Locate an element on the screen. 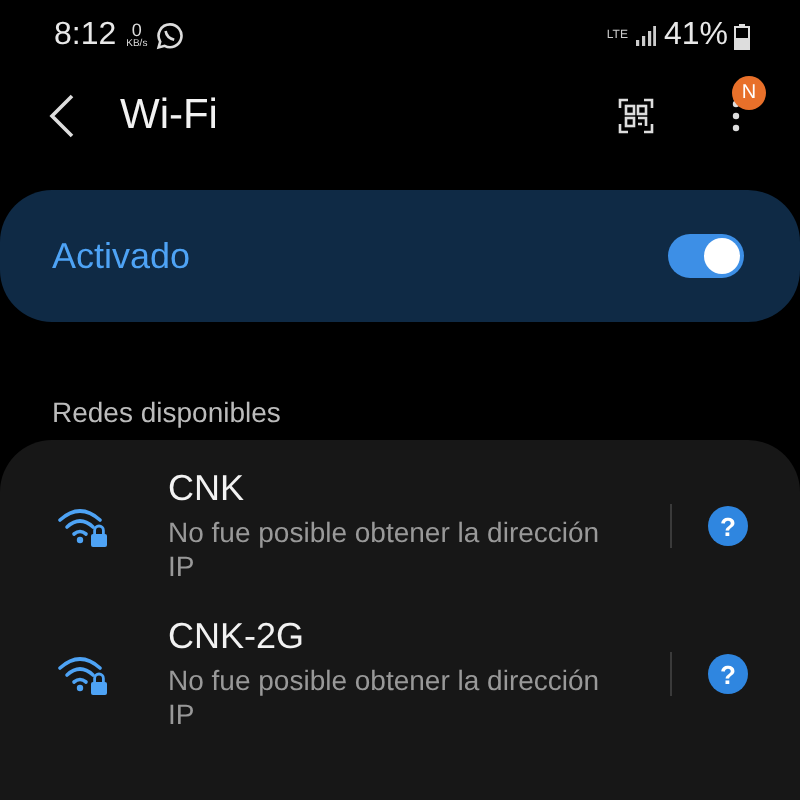 This screenshot has height=800, width=800. notification-badge: N is located at coordinates (749, 93).